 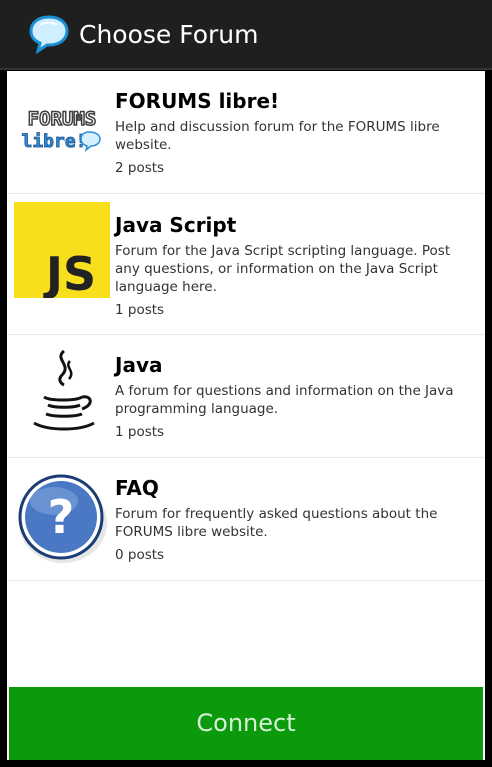 What do you see at coordinates (140, 168) in the screenshot?
I see `forum-post-count: 2 posts` at bounding box center [140, 168].